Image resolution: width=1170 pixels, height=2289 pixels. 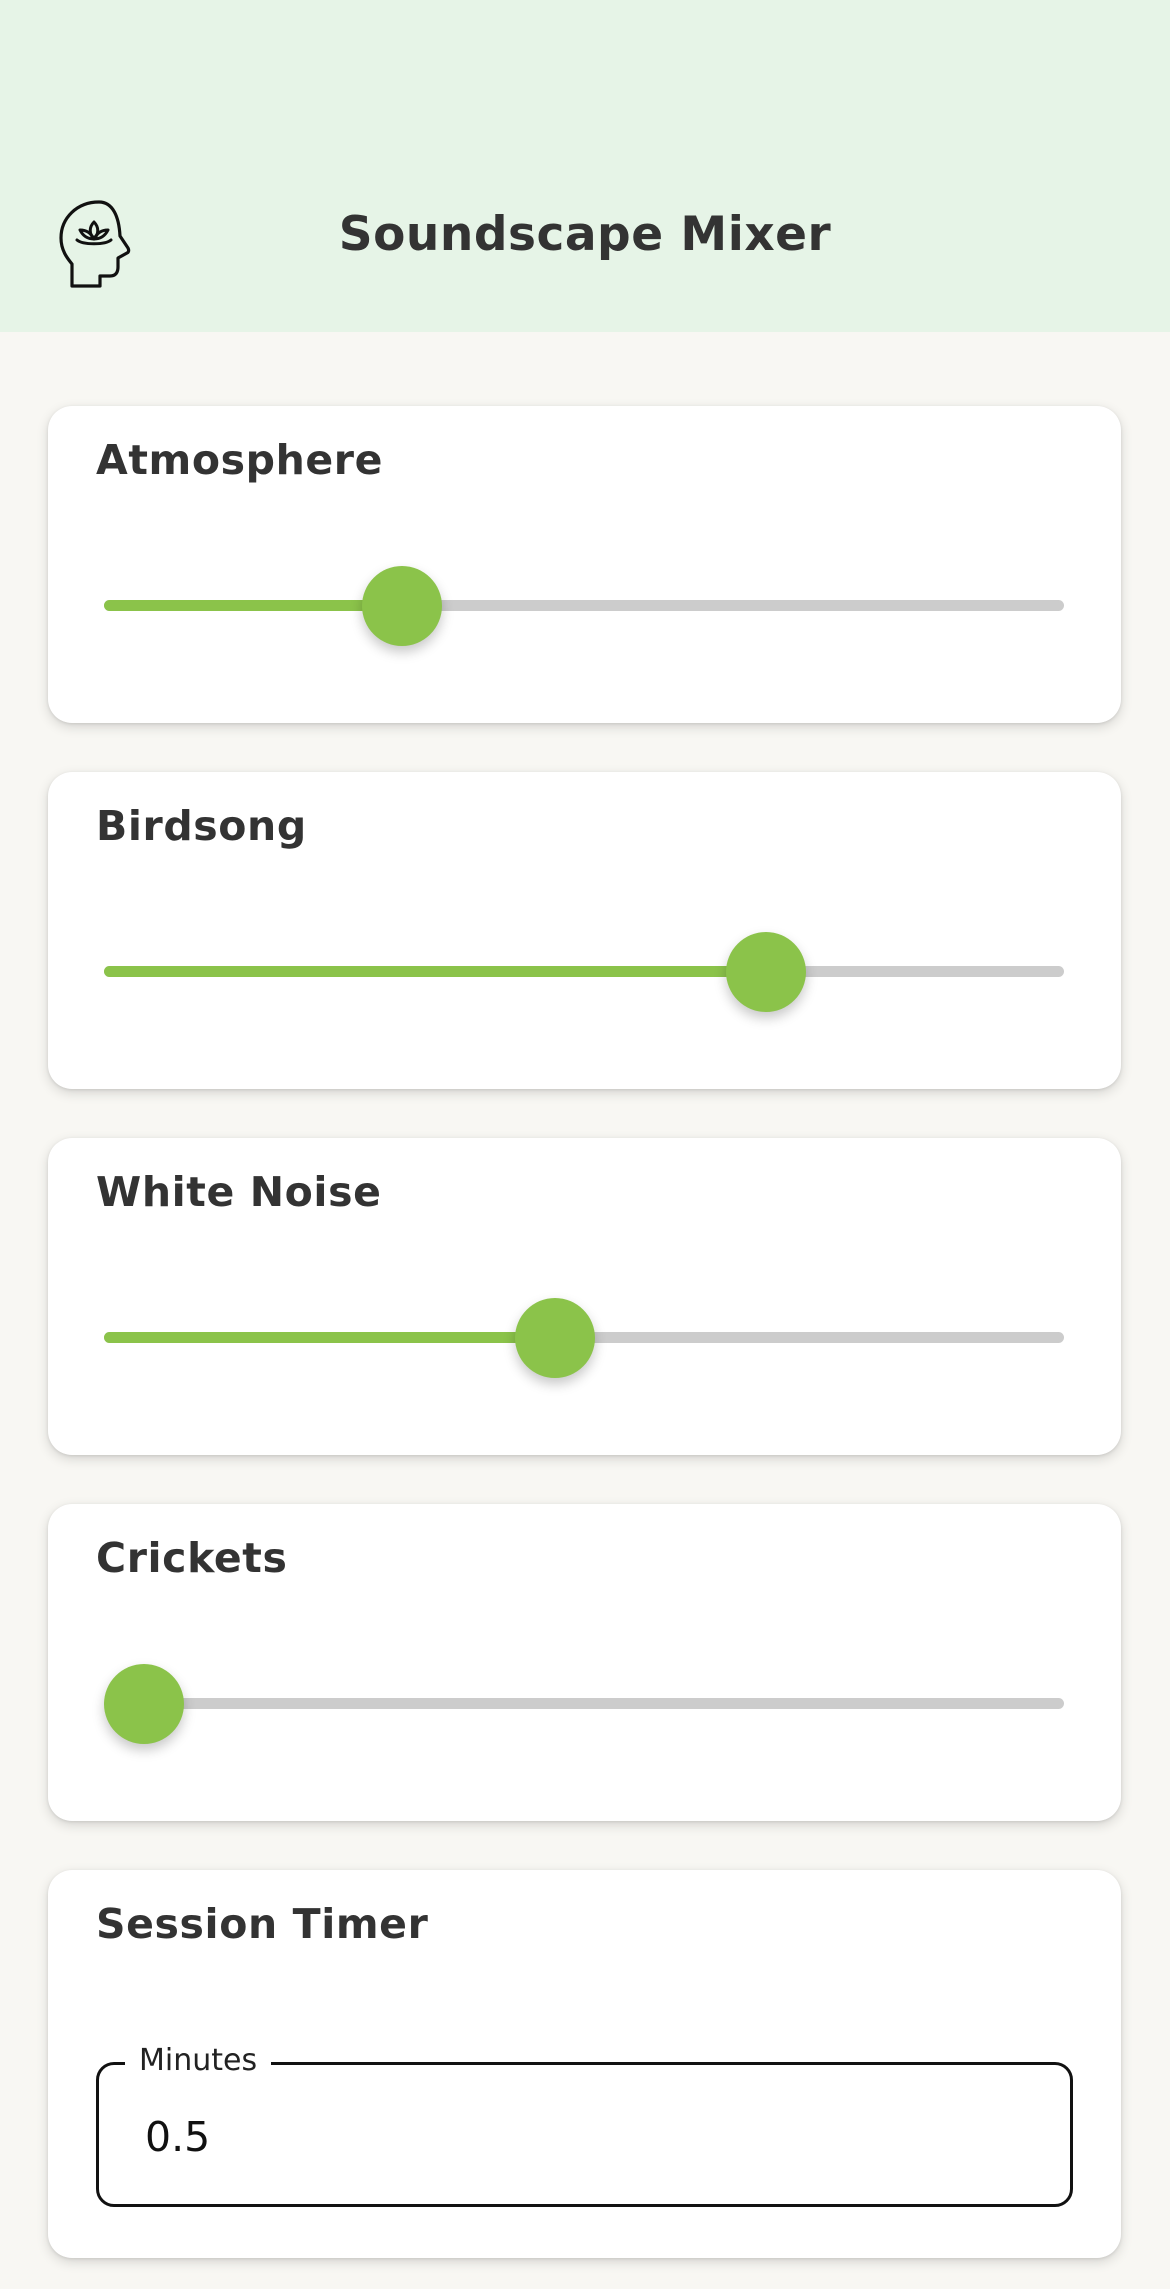 What do you see at coordinates (262, 1924) in the screenshot?
I see `timer-title: Session Timer` at bounding box center [262, 1924].